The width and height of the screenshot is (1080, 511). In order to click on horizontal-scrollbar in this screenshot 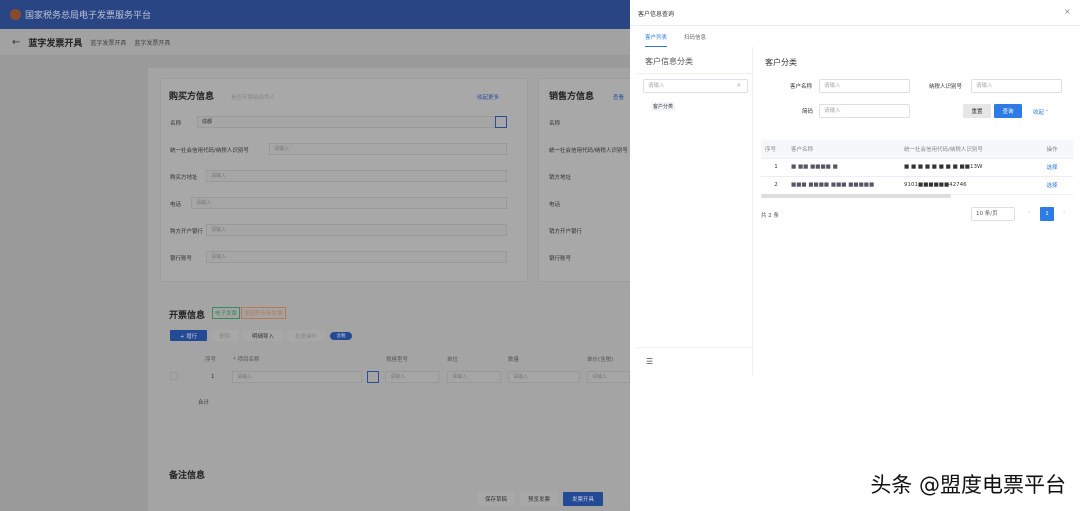, I will do `click(856, 196)`.